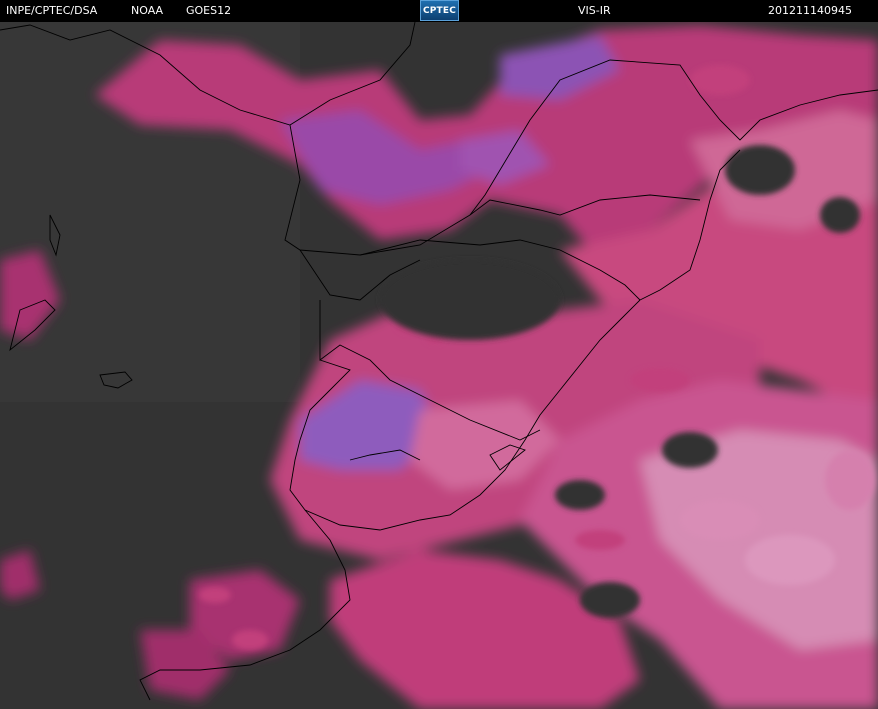  I want to click on satellite-label: GOES12, so click(209, 10).